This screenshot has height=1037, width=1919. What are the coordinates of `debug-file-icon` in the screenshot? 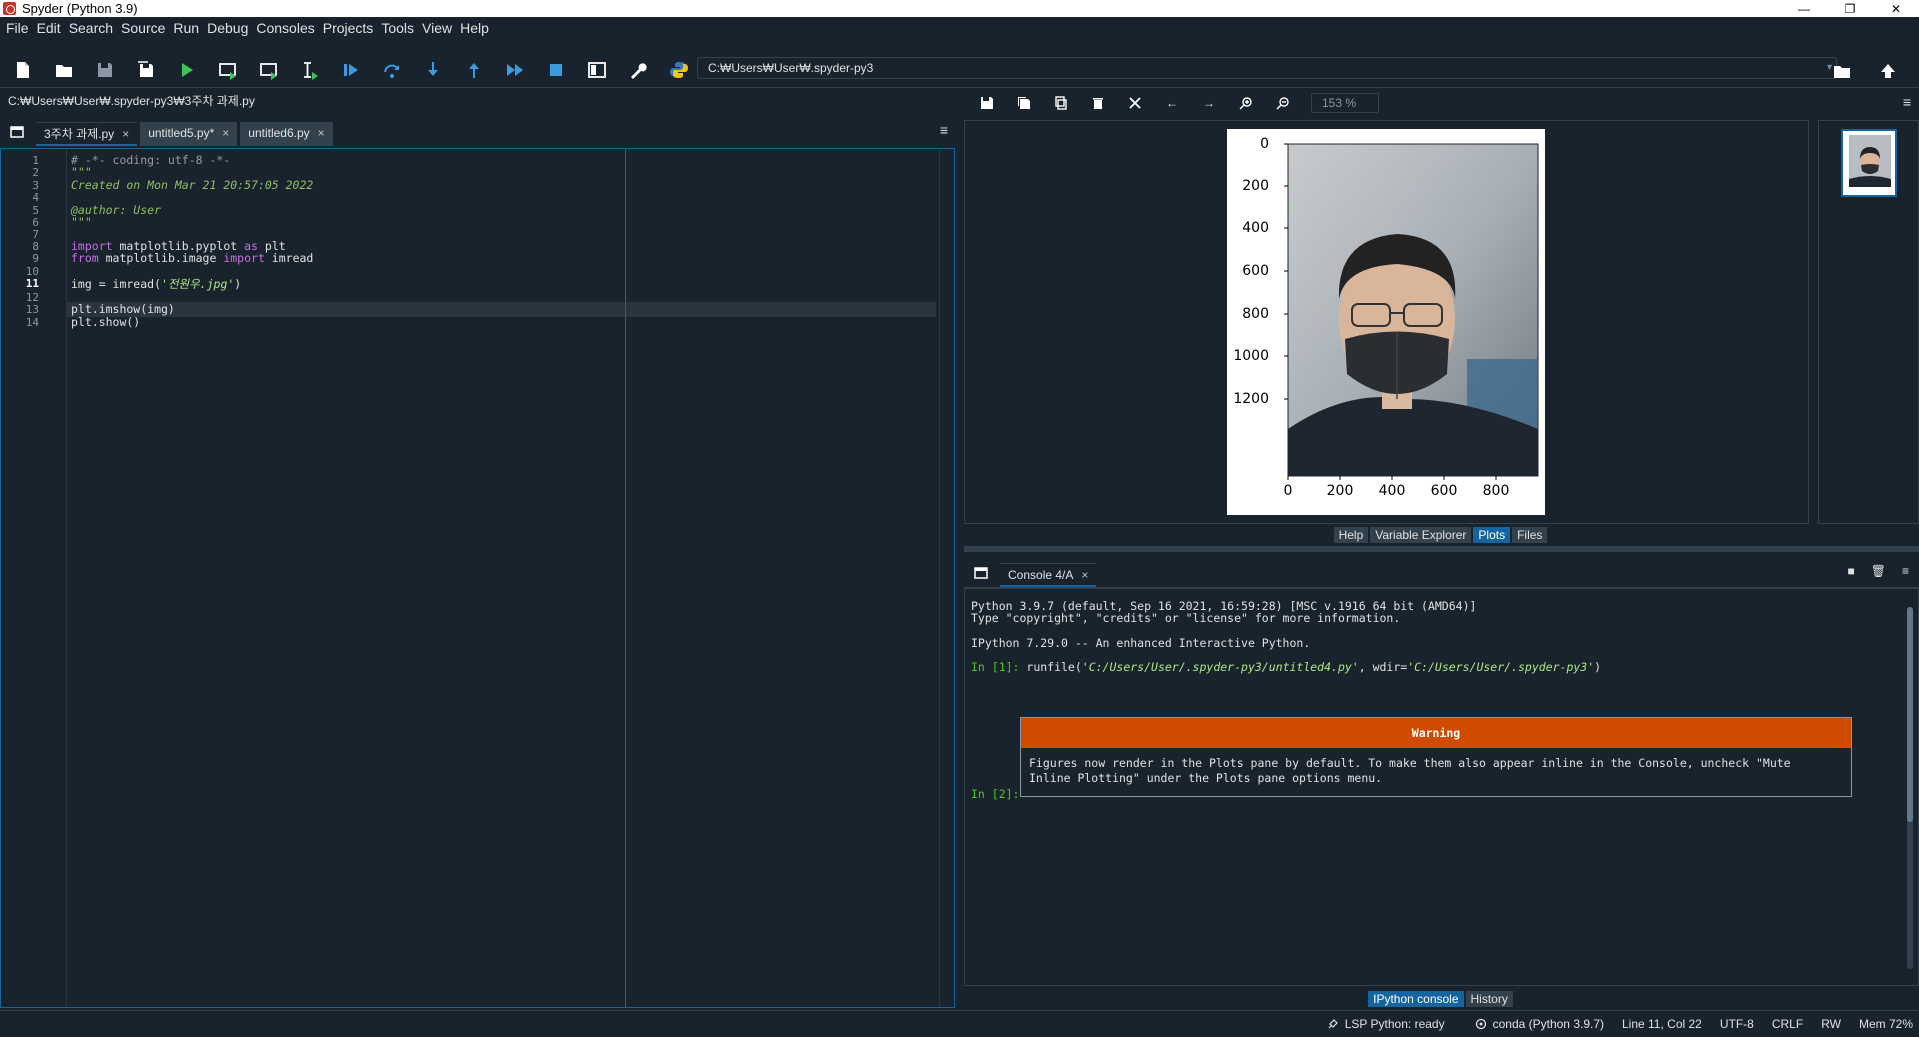 It's located at (351, 70).